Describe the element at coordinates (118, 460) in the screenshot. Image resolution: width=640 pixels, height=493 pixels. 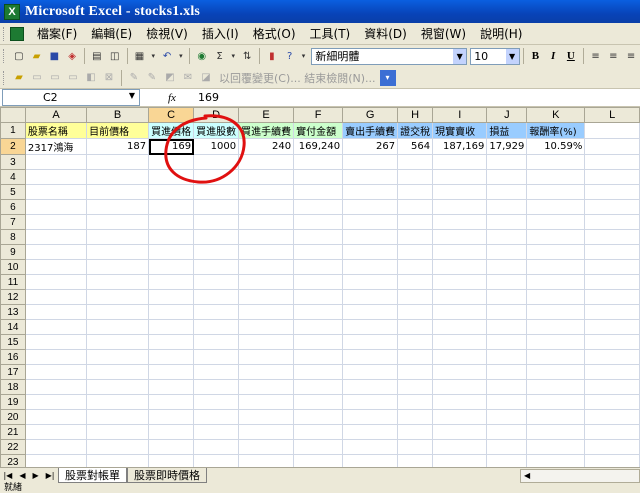
I see `cell-b23` at that location.